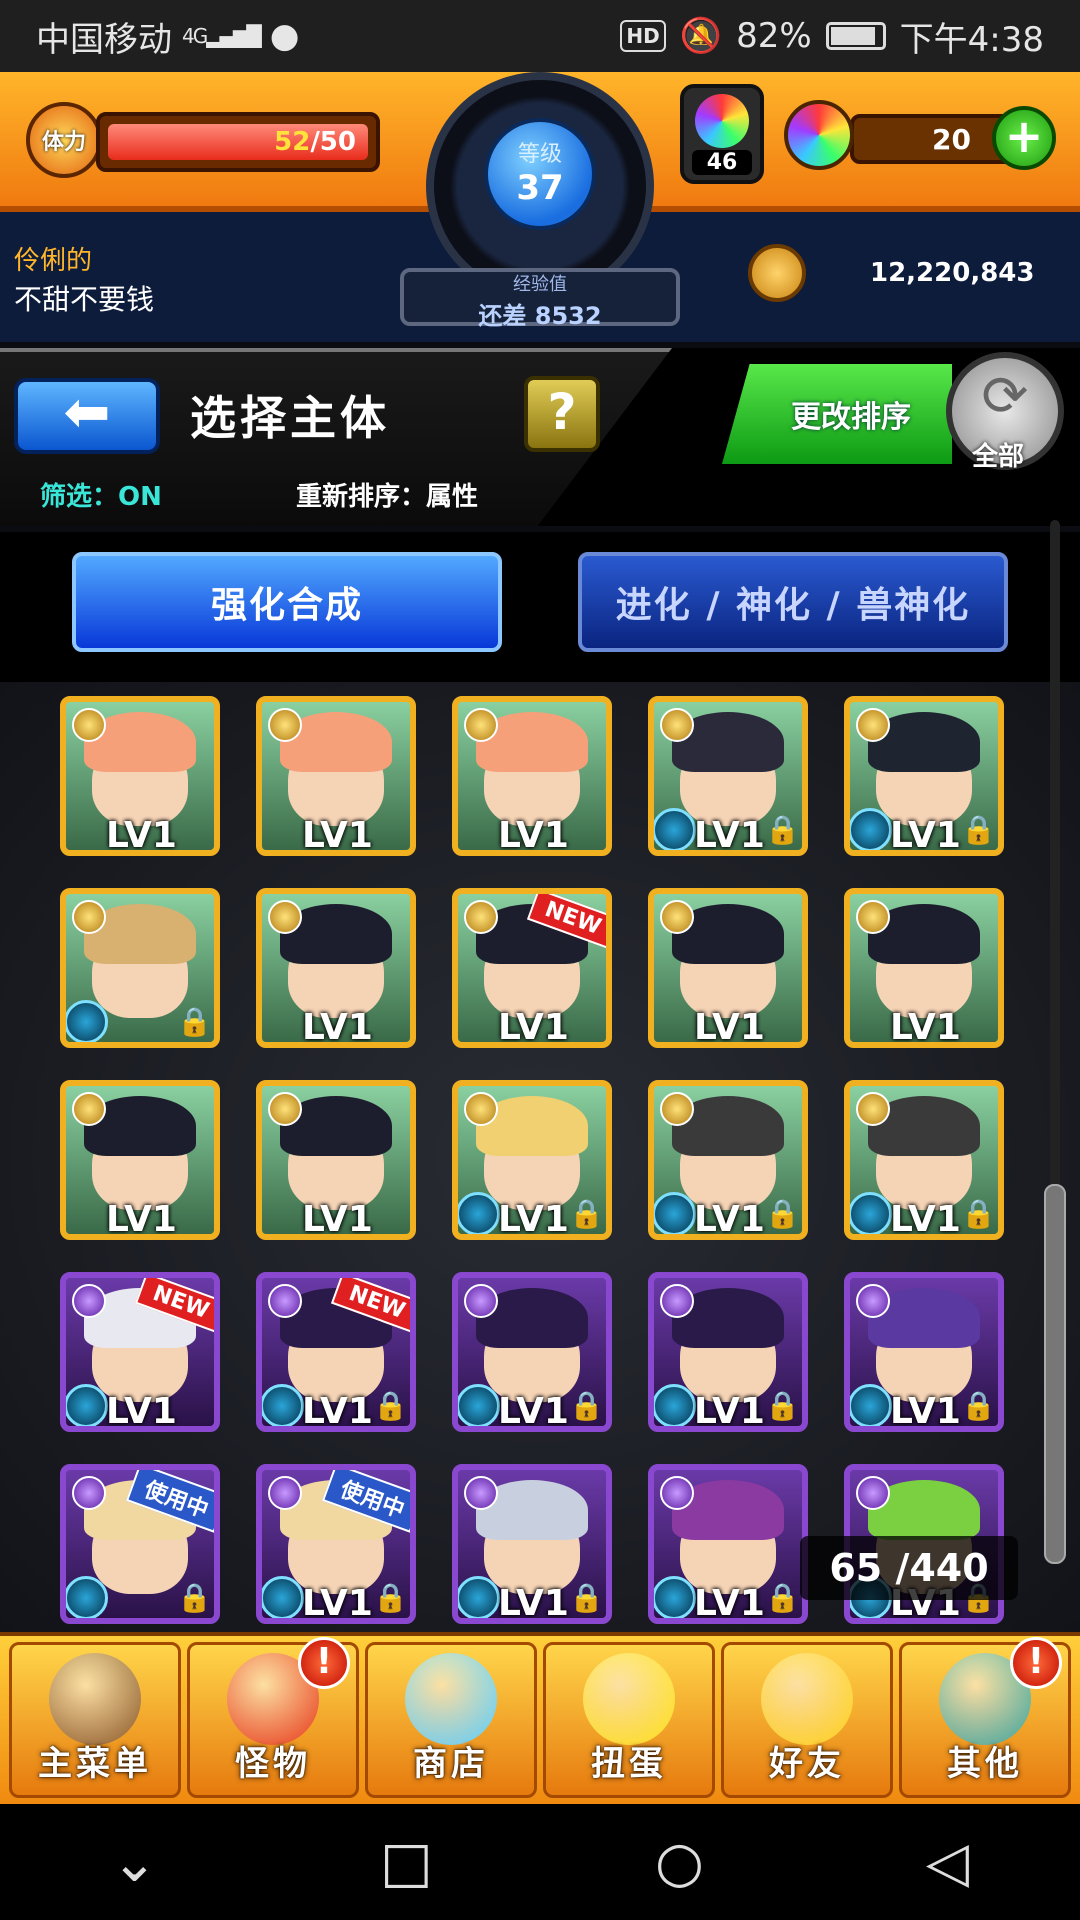 This screenshot has height=1920, width=1080. I want to click on back-button: ⬅, so click(87, 416).